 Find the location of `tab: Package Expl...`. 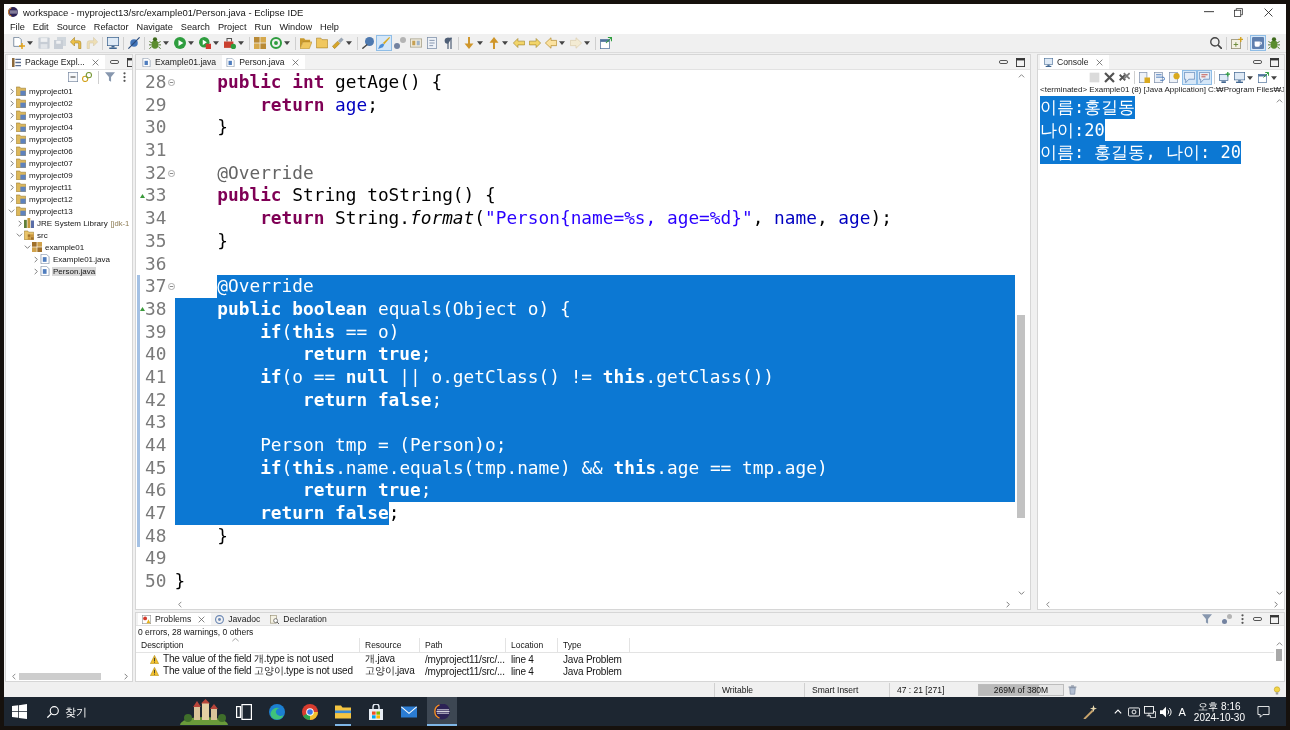

tab: Package Expl... is located at coordinates (56, 62).